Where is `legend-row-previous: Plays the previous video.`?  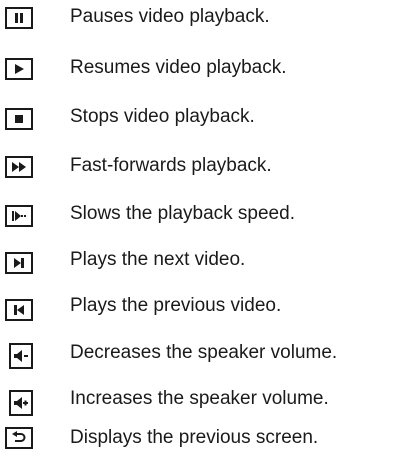
legend-row-previous: Plays the previous video. is located at coordinates (204, 310).